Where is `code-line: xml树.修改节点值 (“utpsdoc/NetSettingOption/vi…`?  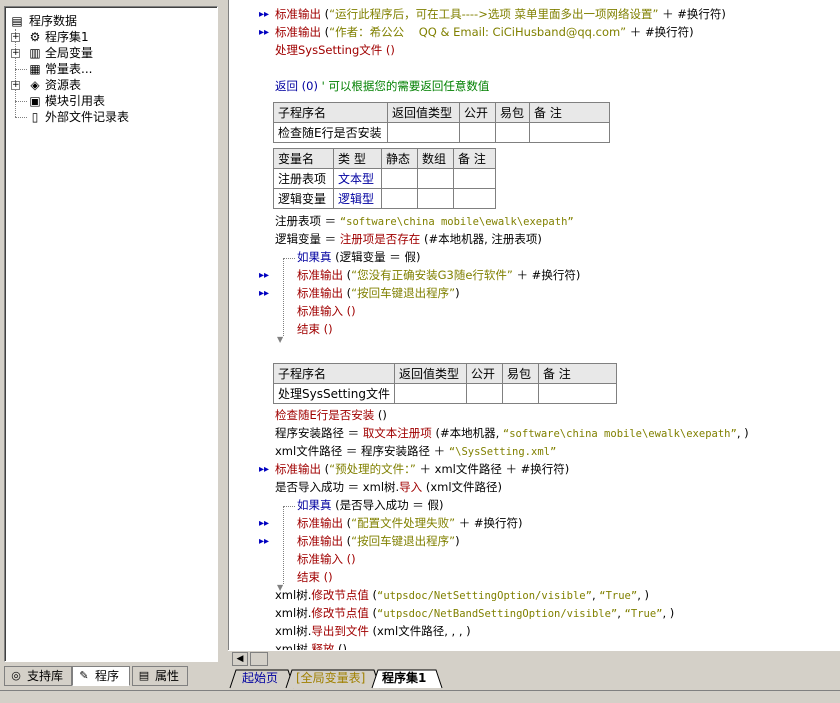
code-line: xml树.修改节点值 (“utpsdoc/NetSettingOption/vi… is located at coordinates (462, 595).